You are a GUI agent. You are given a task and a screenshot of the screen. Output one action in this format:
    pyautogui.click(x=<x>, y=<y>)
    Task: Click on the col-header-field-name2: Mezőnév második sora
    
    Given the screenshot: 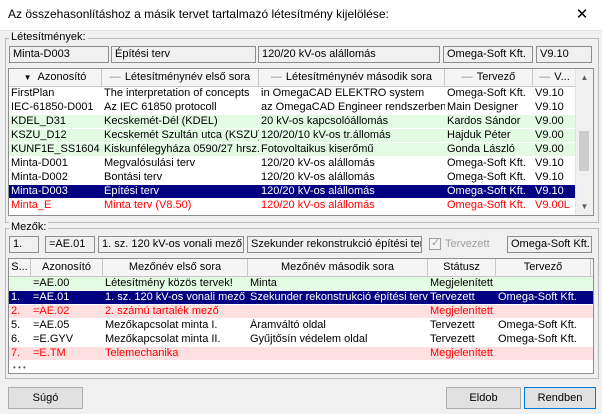 What is the action you would take?
    pyautogui.click(x=338, y=267)
    